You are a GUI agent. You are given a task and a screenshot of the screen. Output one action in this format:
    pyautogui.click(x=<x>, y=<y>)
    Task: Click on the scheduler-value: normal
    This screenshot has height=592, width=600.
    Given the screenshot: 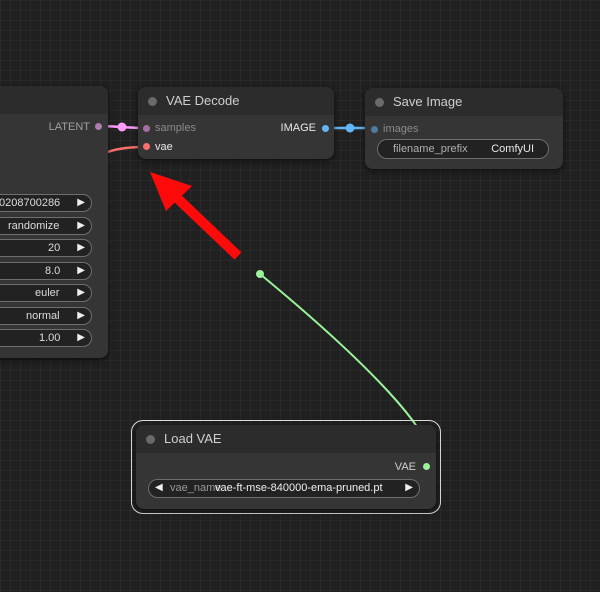 What is the action you would take?
    pyautogui.click(x=43, y=316)
    